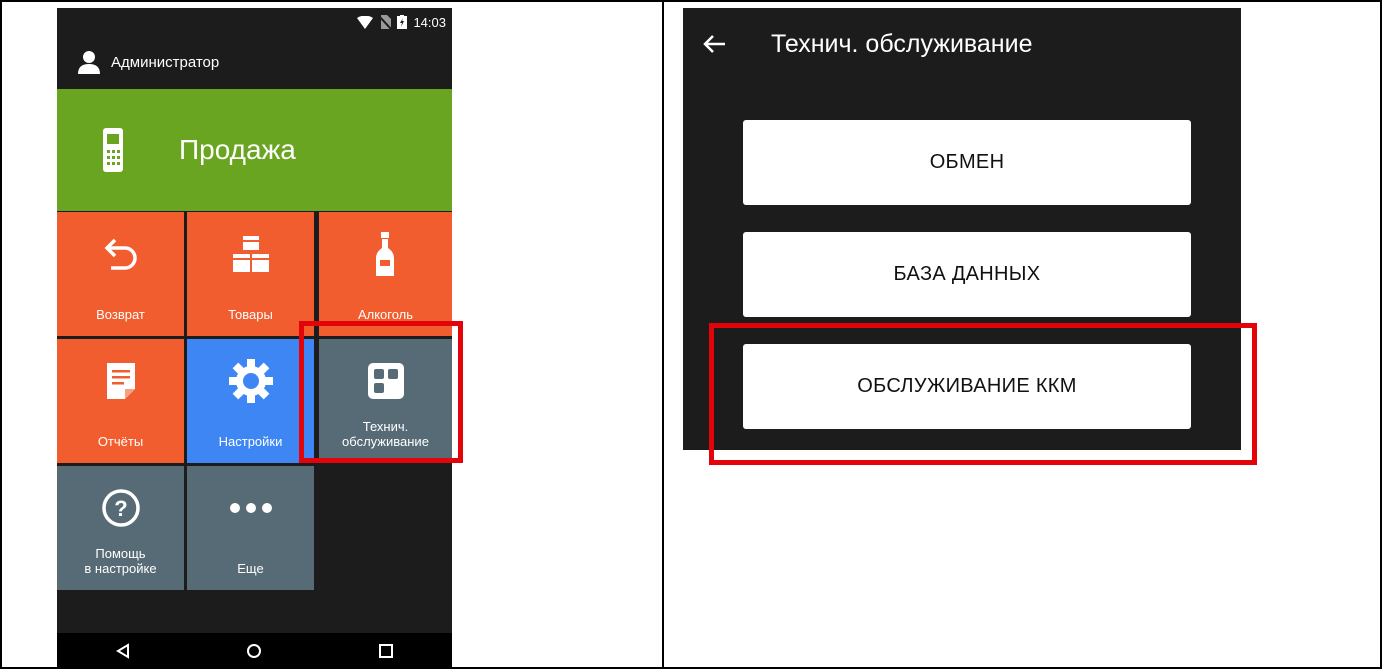 The width and height of the screenshot is (1382, 669). Describe the element at coordinates (967, 162) in the screenshot. I see `exchange-button: ОБМЕН` at that location.